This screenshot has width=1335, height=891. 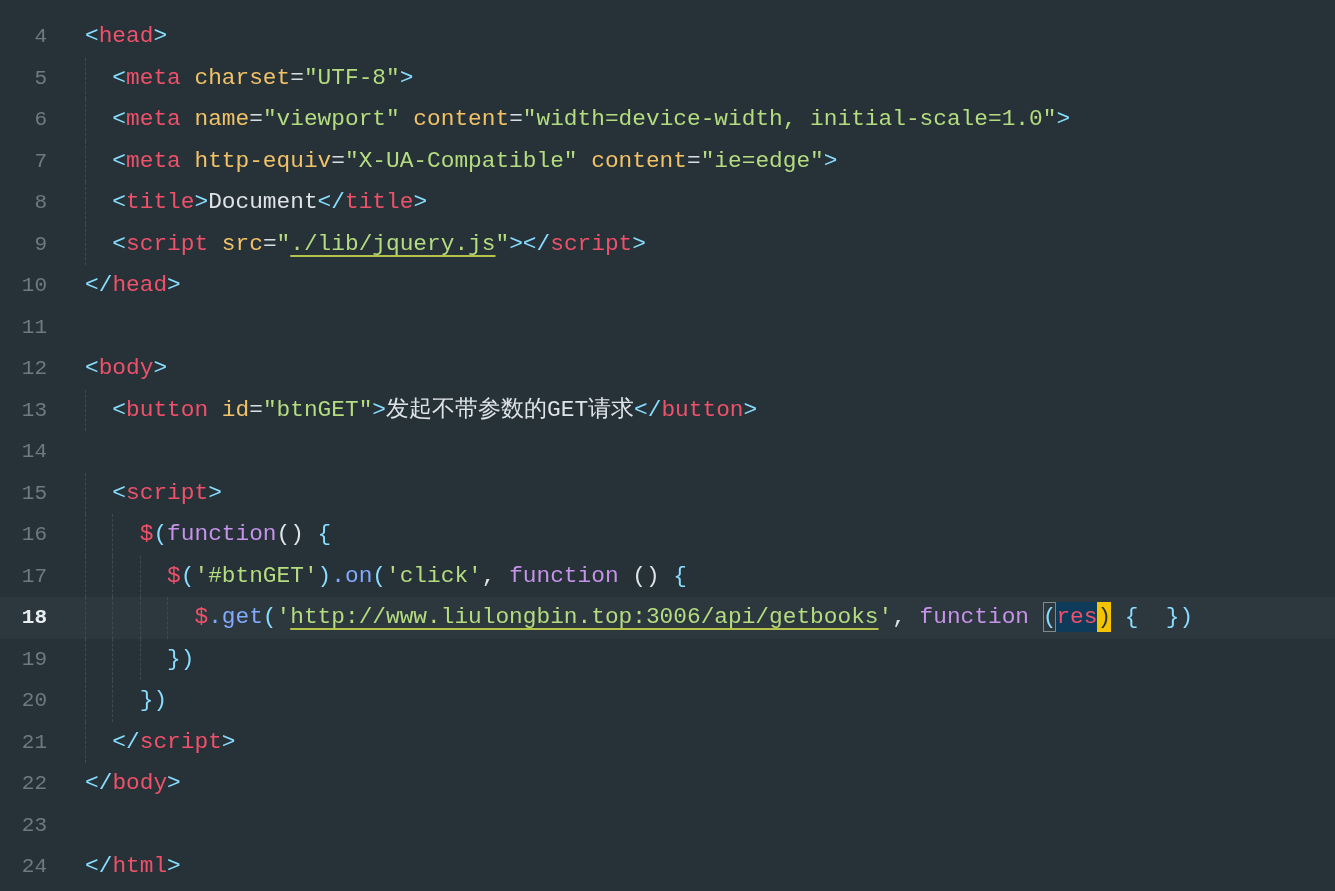 What do you see at coordinates (126, 369) in the screenshot?
I see `code-line: <body>` at bounding box center [126, 369].